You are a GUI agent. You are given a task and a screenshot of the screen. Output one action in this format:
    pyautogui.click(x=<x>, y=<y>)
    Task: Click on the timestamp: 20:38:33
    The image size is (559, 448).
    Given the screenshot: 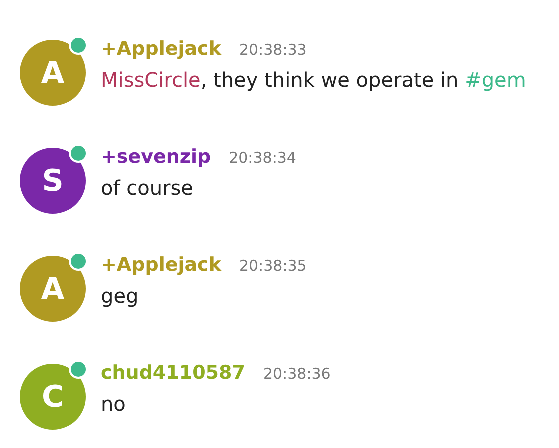 What is the action you would take?
    pyautogui.click(x=273, y=50)
    